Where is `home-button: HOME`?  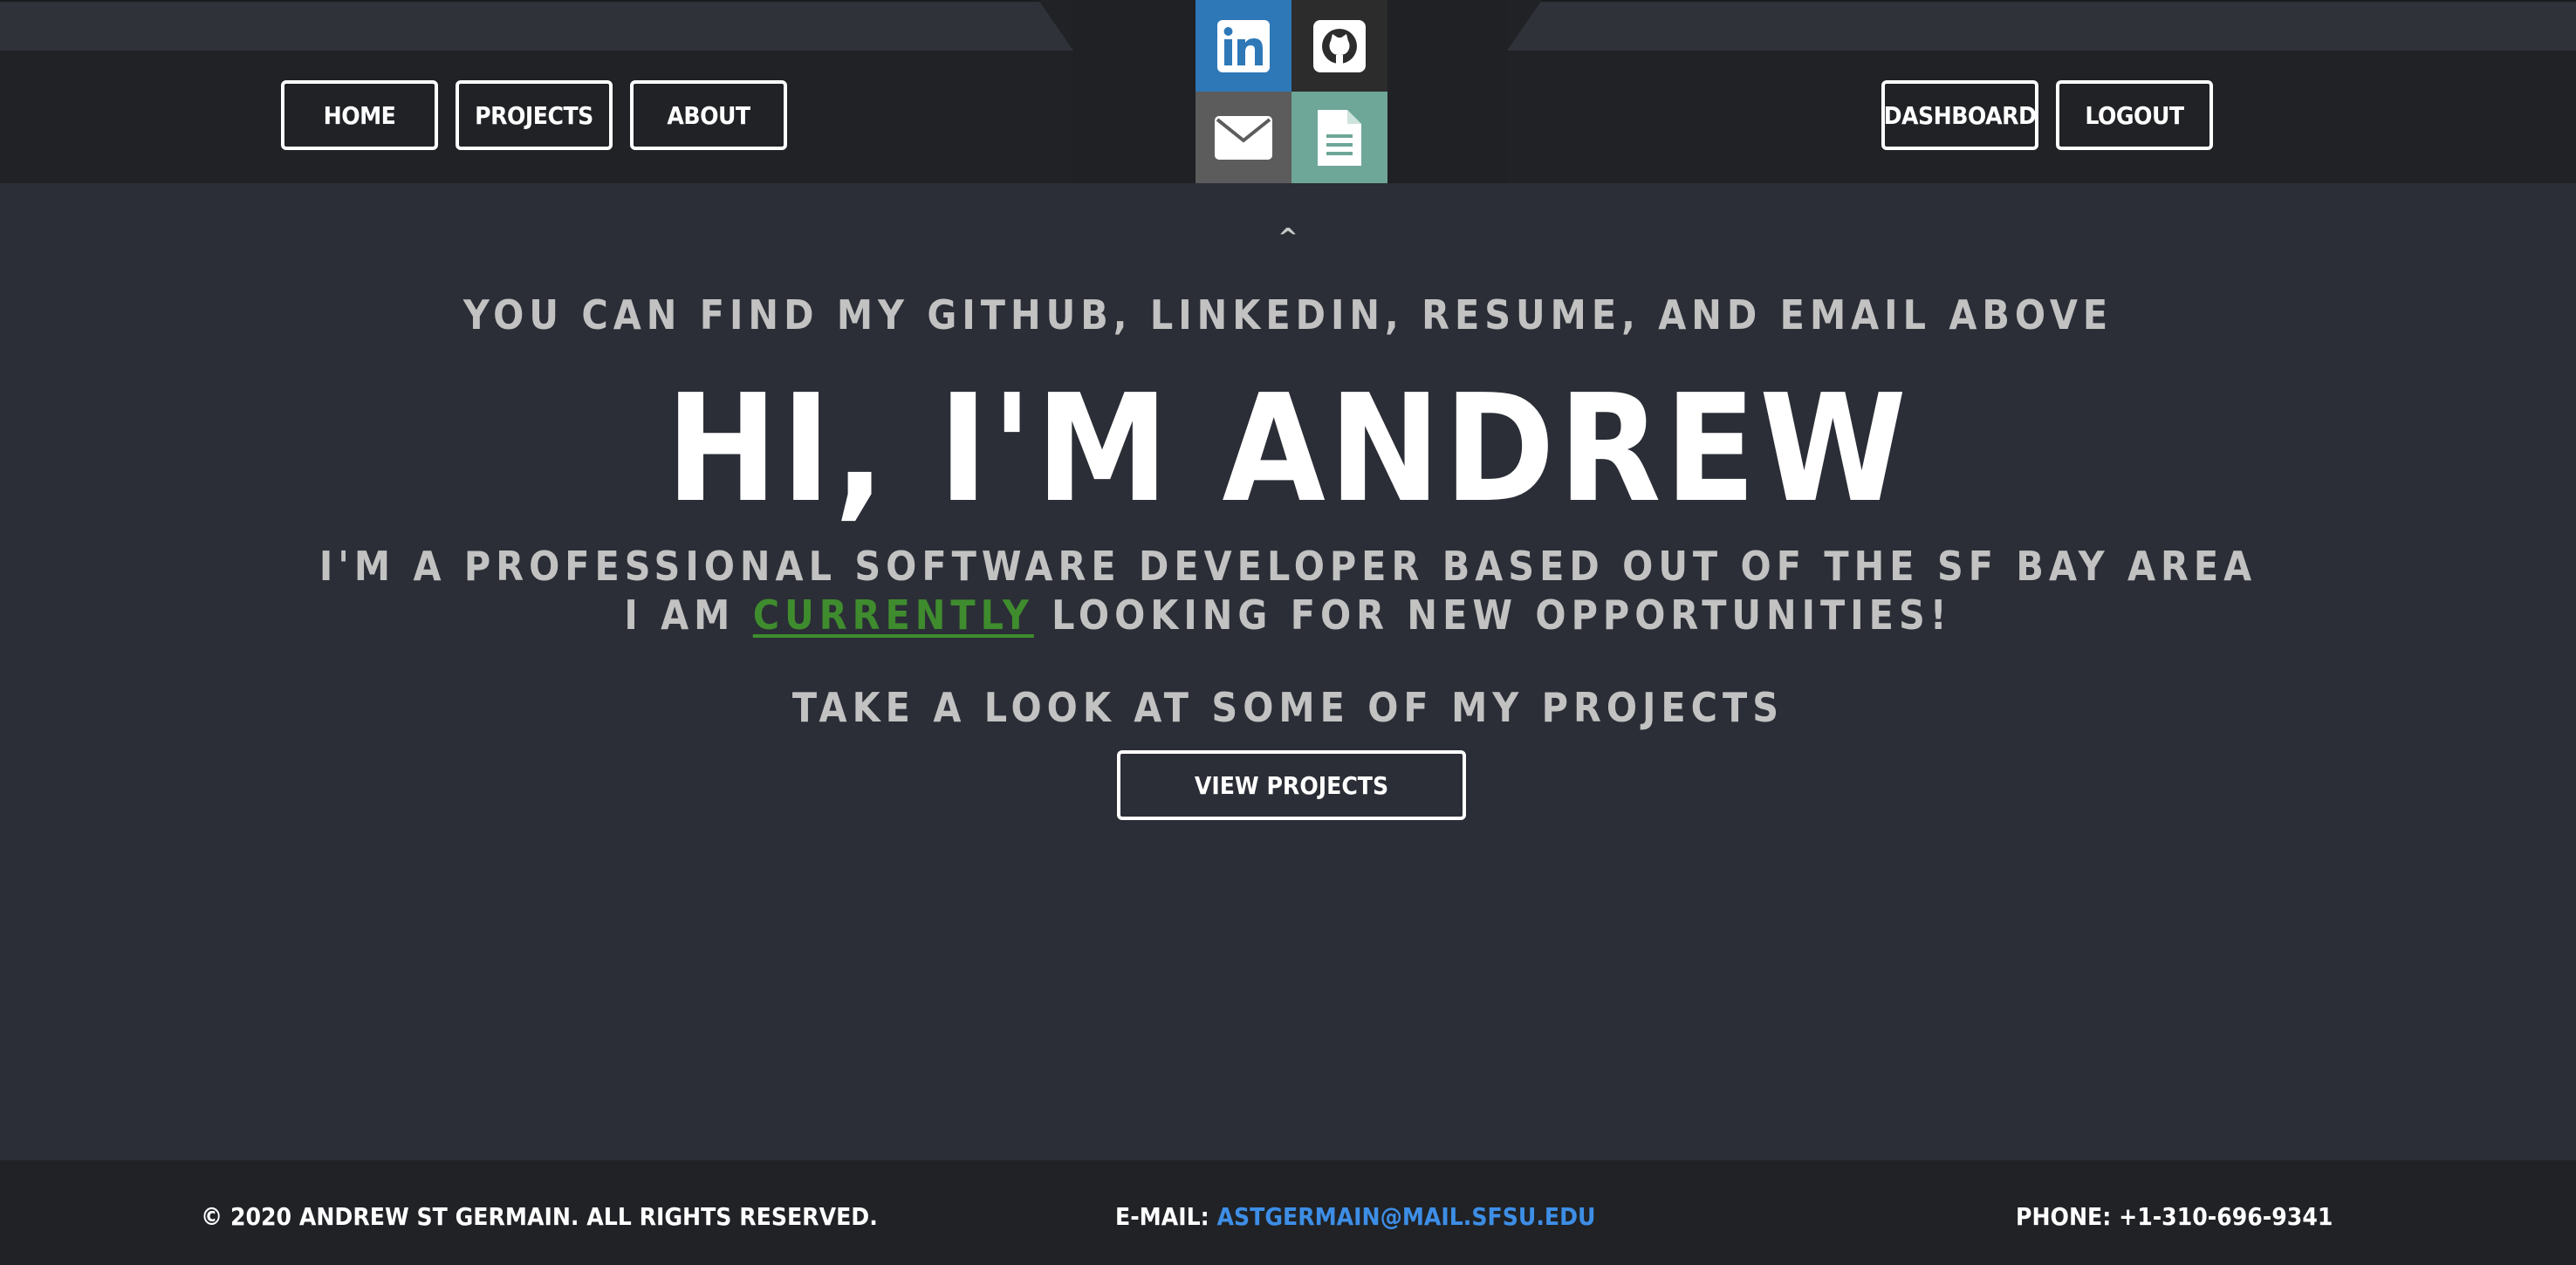 home-button: HOME is located at coordinates (360, 115).